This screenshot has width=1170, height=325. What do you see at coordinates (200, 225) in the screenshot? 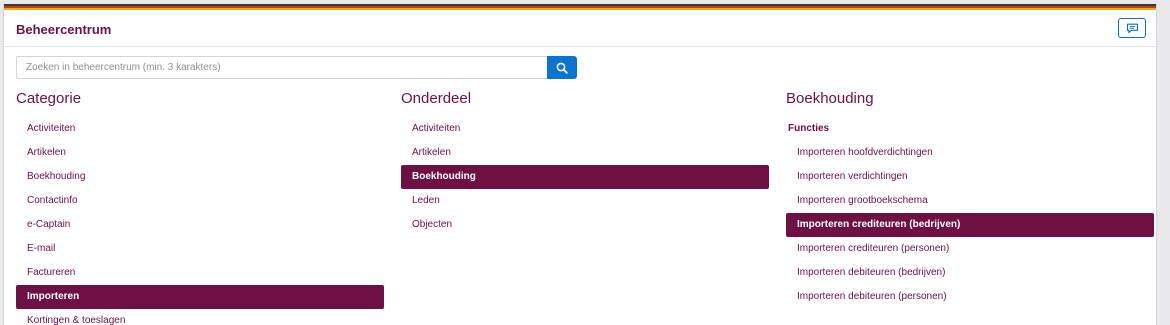
I see `categorie-item: e-Captain` at bounding box center [200, 225].